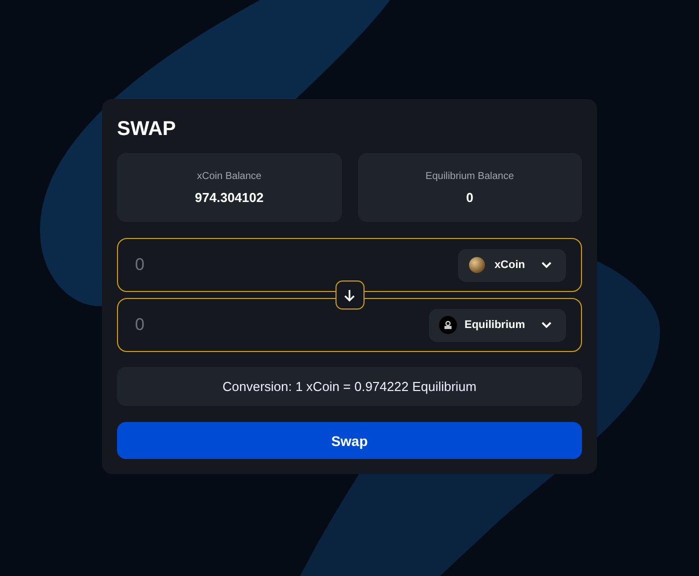  I want to click on amount-input-box: 0 xCoin, so click(349, 265).